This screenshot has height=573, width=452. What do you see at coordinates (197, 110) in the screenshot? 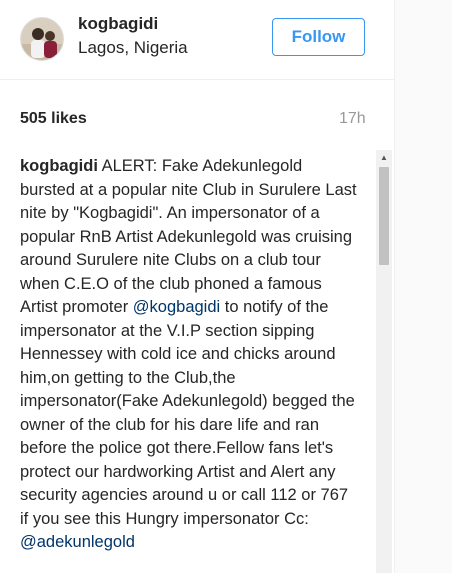
I see `post-stats: 505 likes 17h` at bounding box center [197, 110].